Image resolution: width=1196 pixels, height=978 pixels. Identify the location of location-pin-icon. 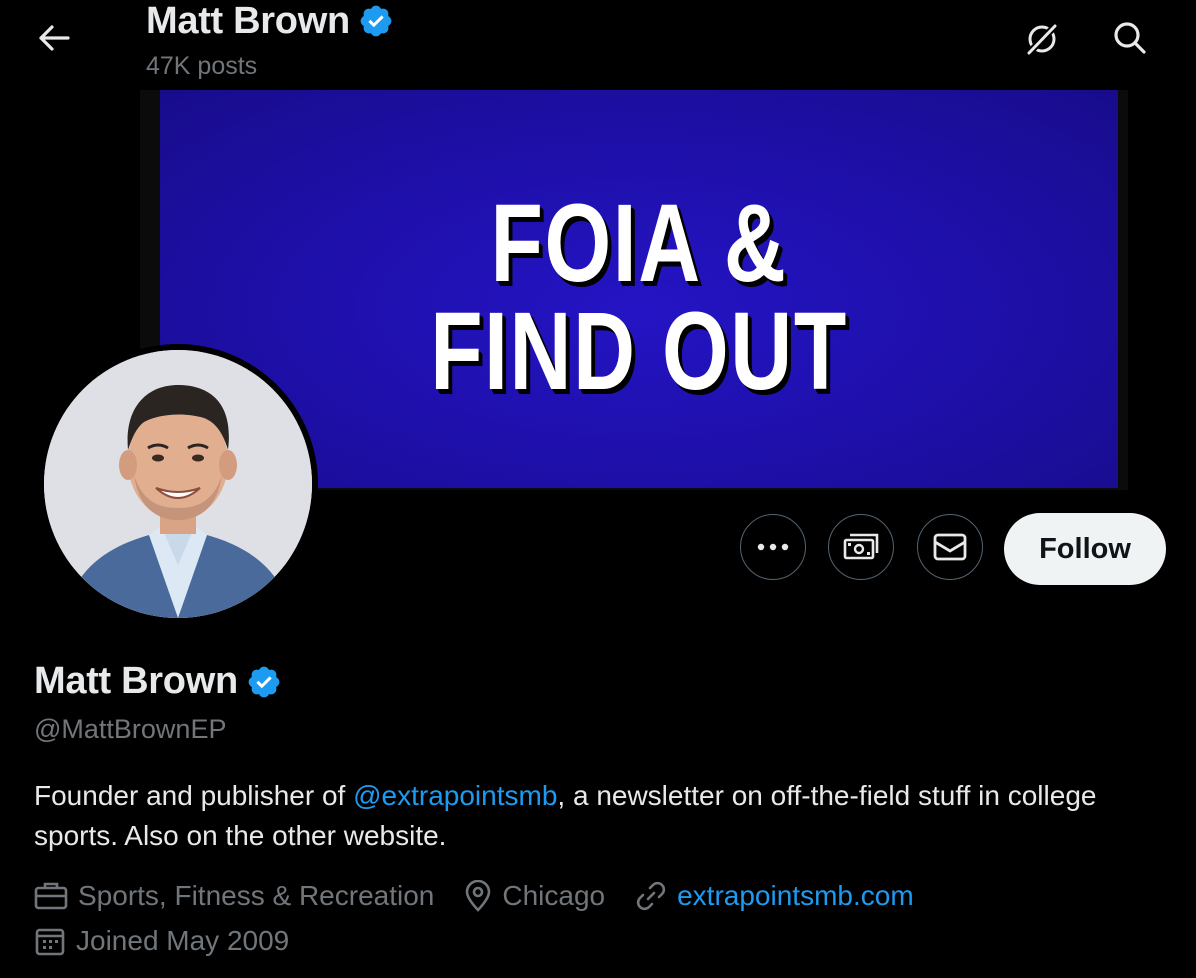
(478, 896).